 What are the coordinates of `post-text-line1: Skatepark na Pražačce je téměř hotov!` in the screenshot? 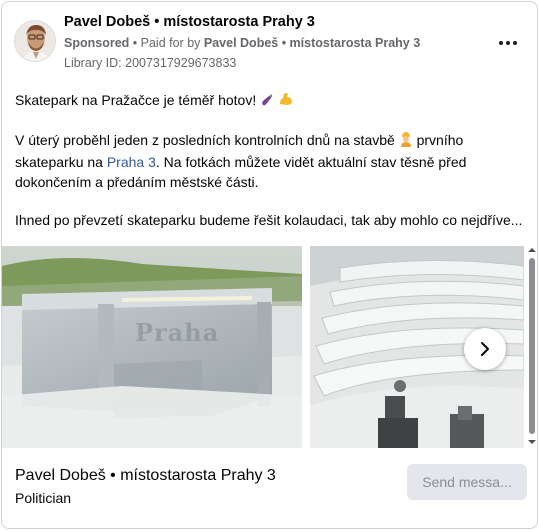 It's located at (272, 101).